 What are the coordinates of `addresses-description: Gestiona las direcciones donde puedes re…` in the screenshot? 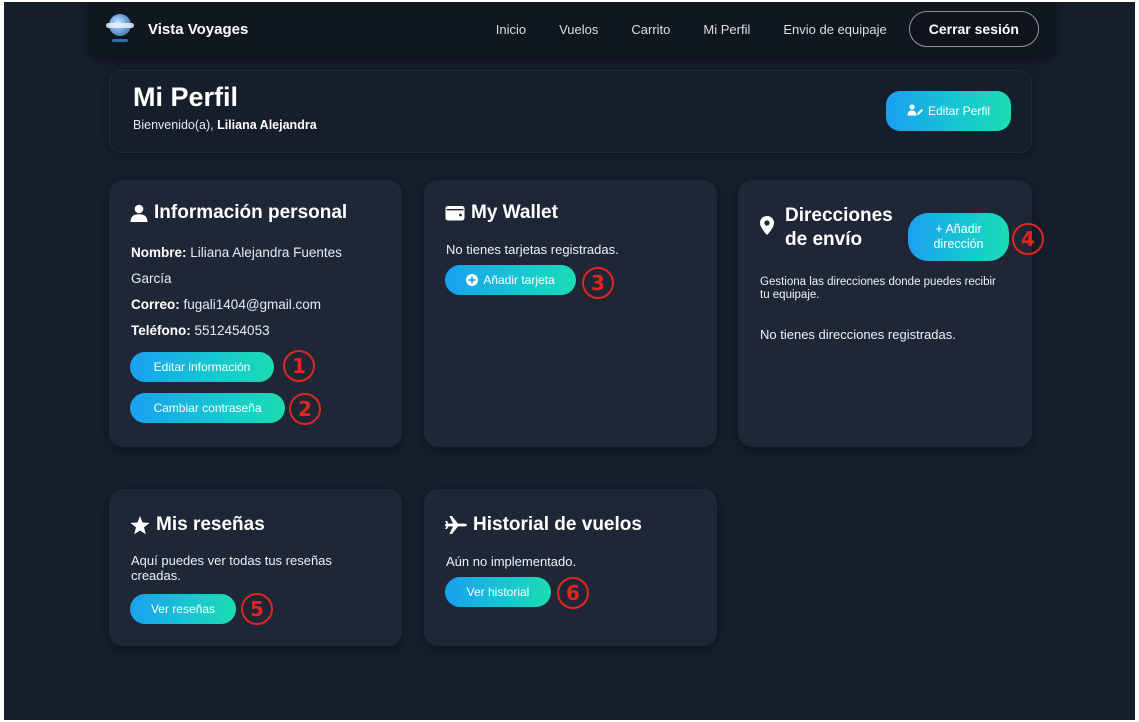 It's located at (878, 288).